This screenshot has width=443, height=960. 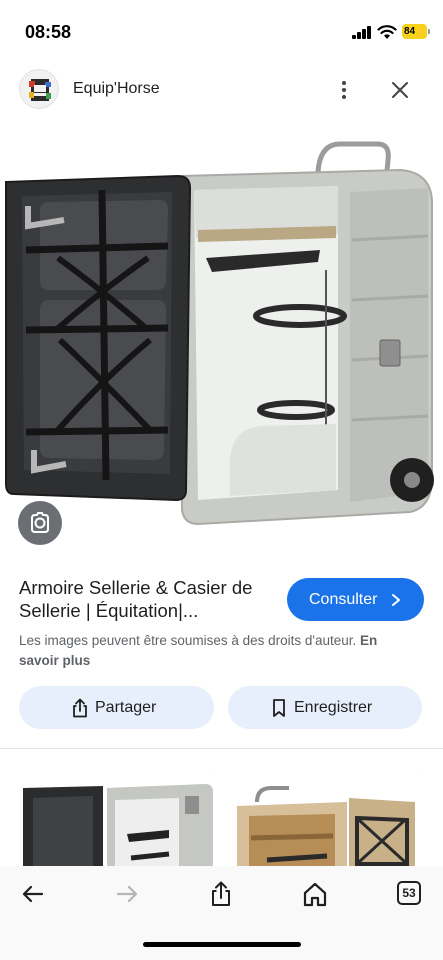 I want to click on consult-button: Consulter, so click(x=355, y=599).